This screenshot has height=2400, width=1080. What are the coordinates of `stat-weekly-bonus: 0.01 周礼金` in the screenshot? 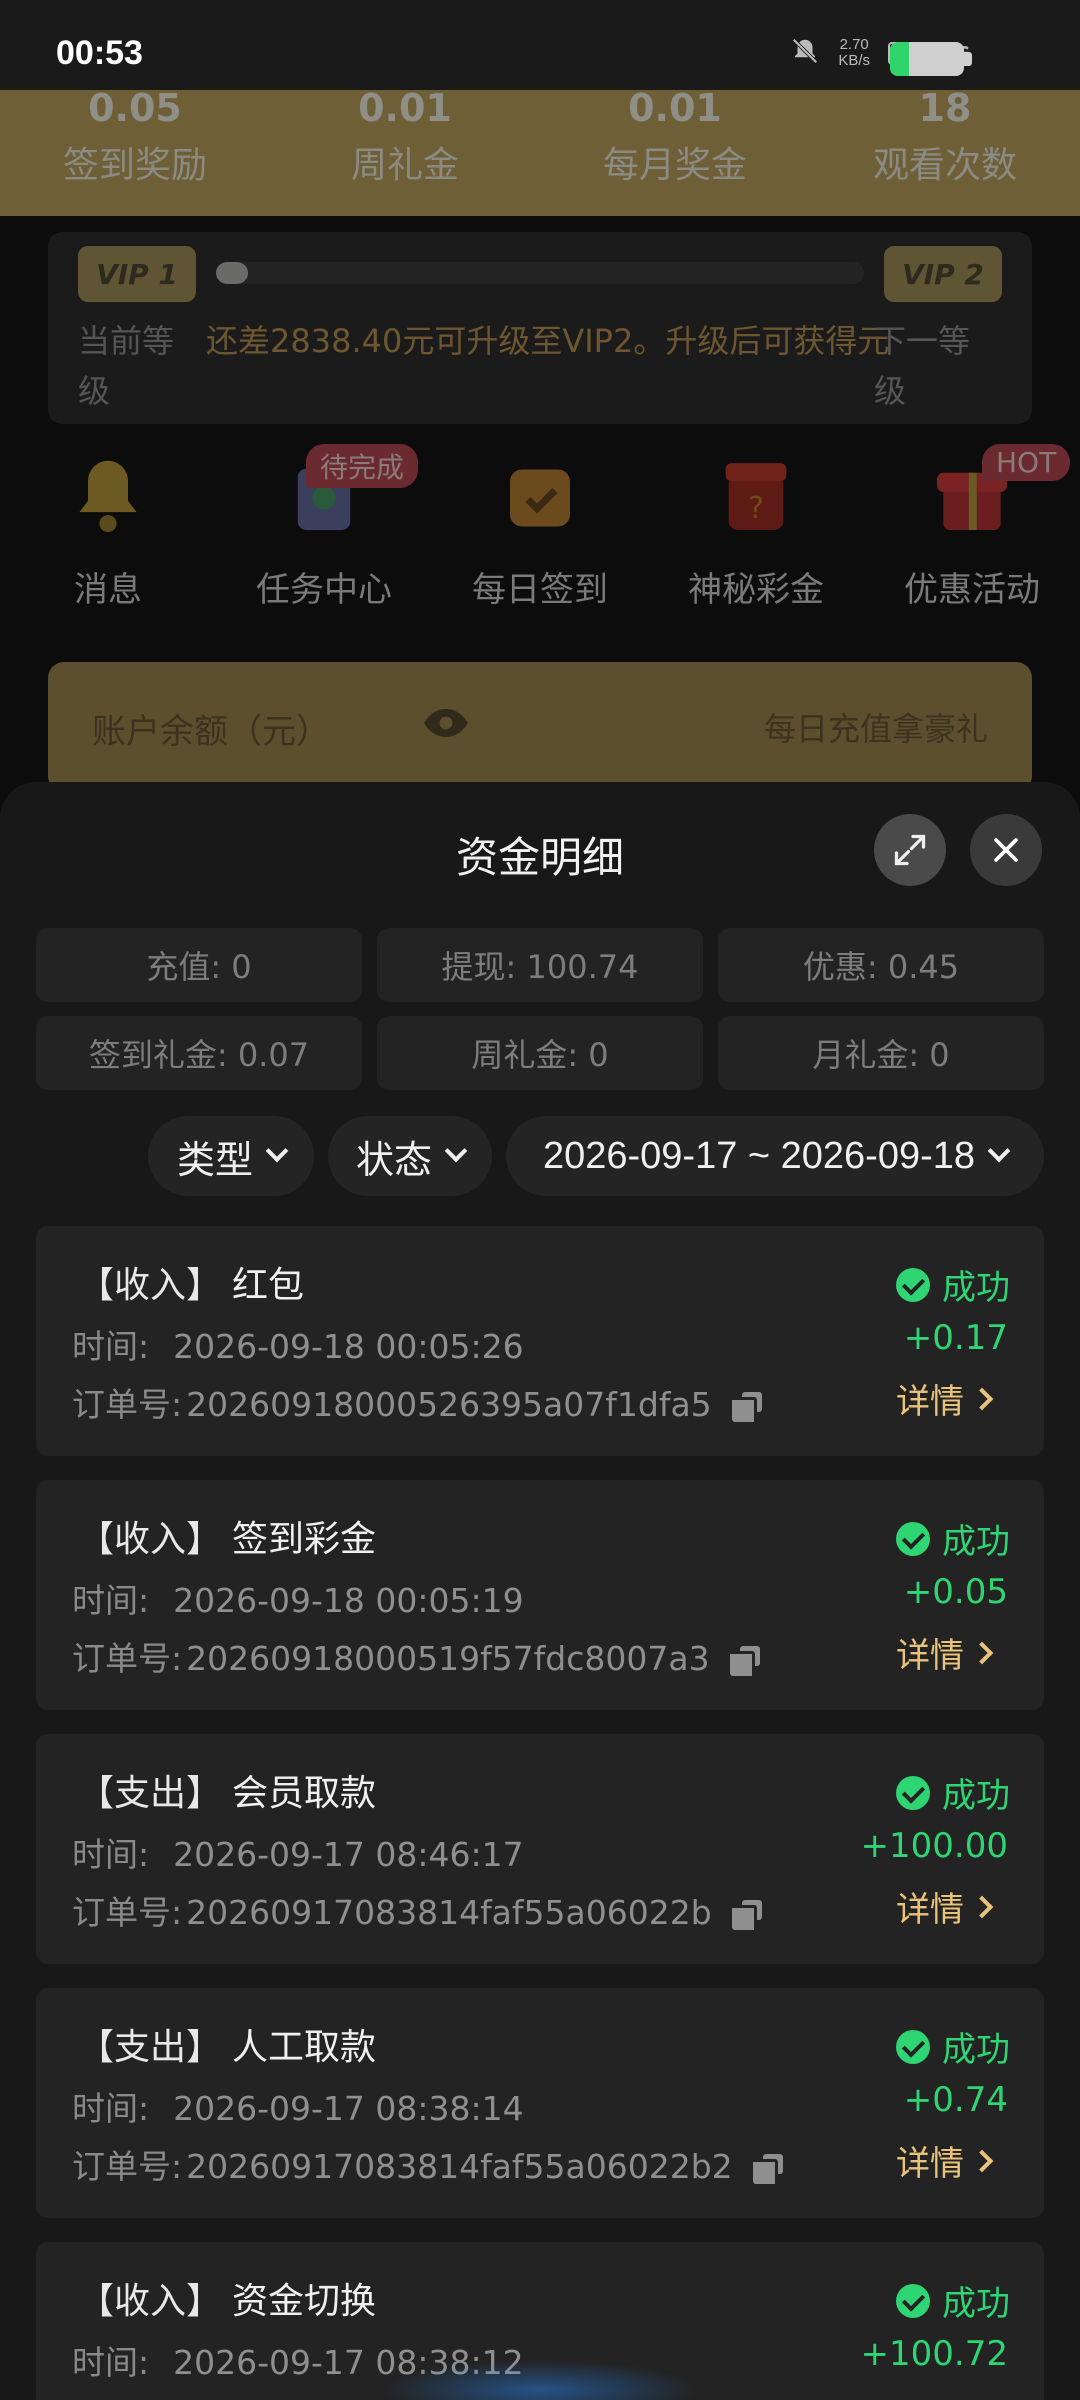 It's located at (405, 151).